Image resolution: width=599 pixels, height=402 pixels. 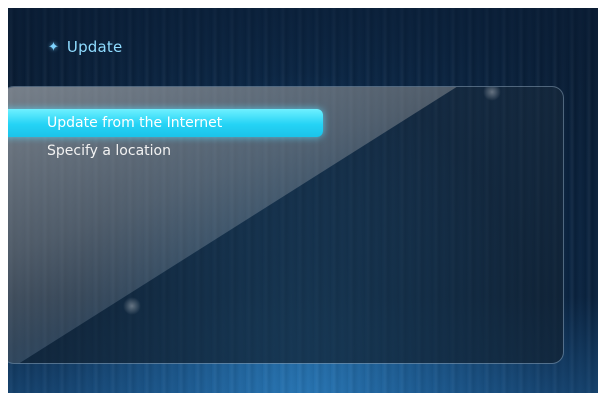 I want to click on menu-item-update-from-internet: Update from the Internet, so click(x=165, y=123).